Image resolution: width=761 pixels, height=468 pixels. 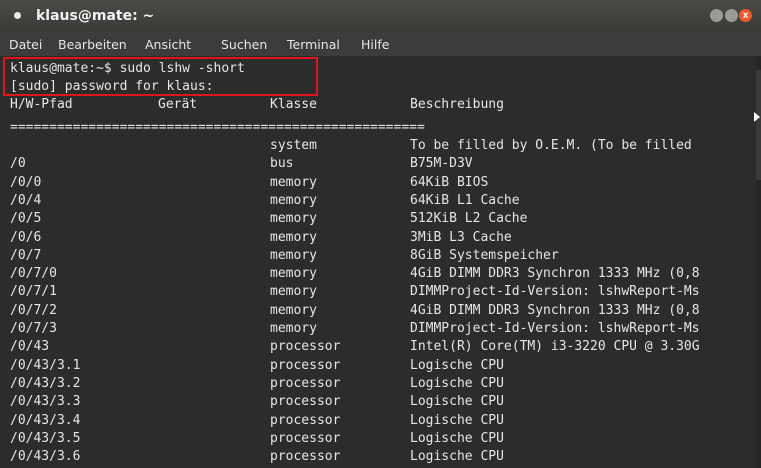 I want to click on row-class: system, so click(x=293, y=145).